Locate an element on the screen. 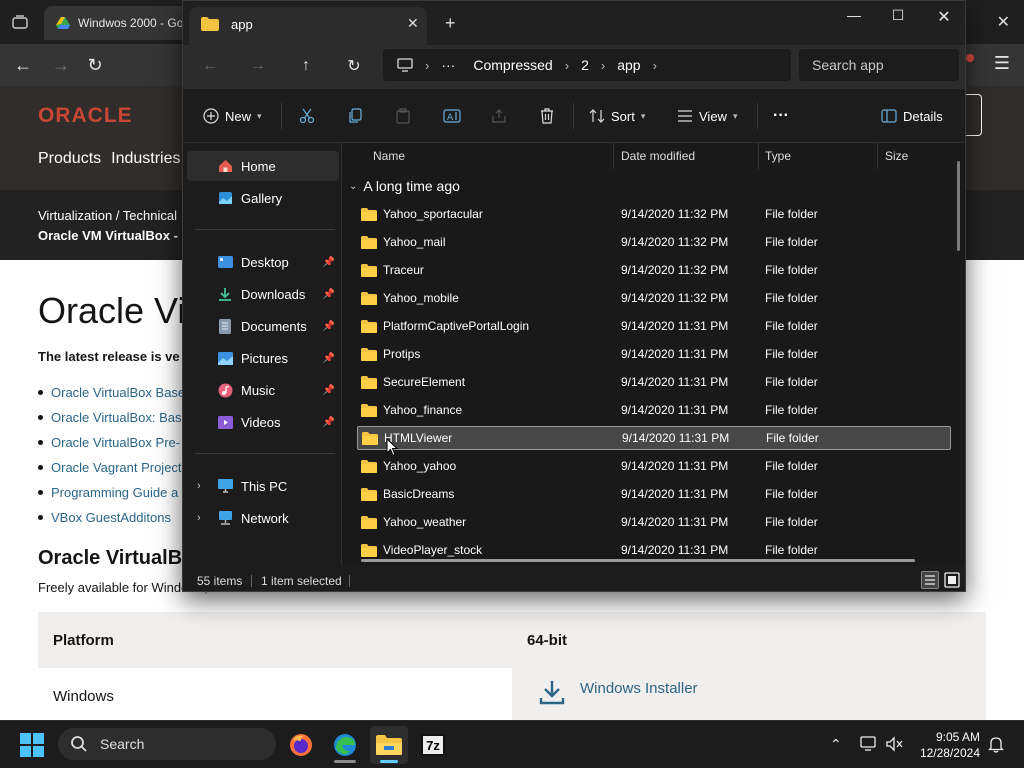  vertical-scrollbar is located at coordinates (958, 206).